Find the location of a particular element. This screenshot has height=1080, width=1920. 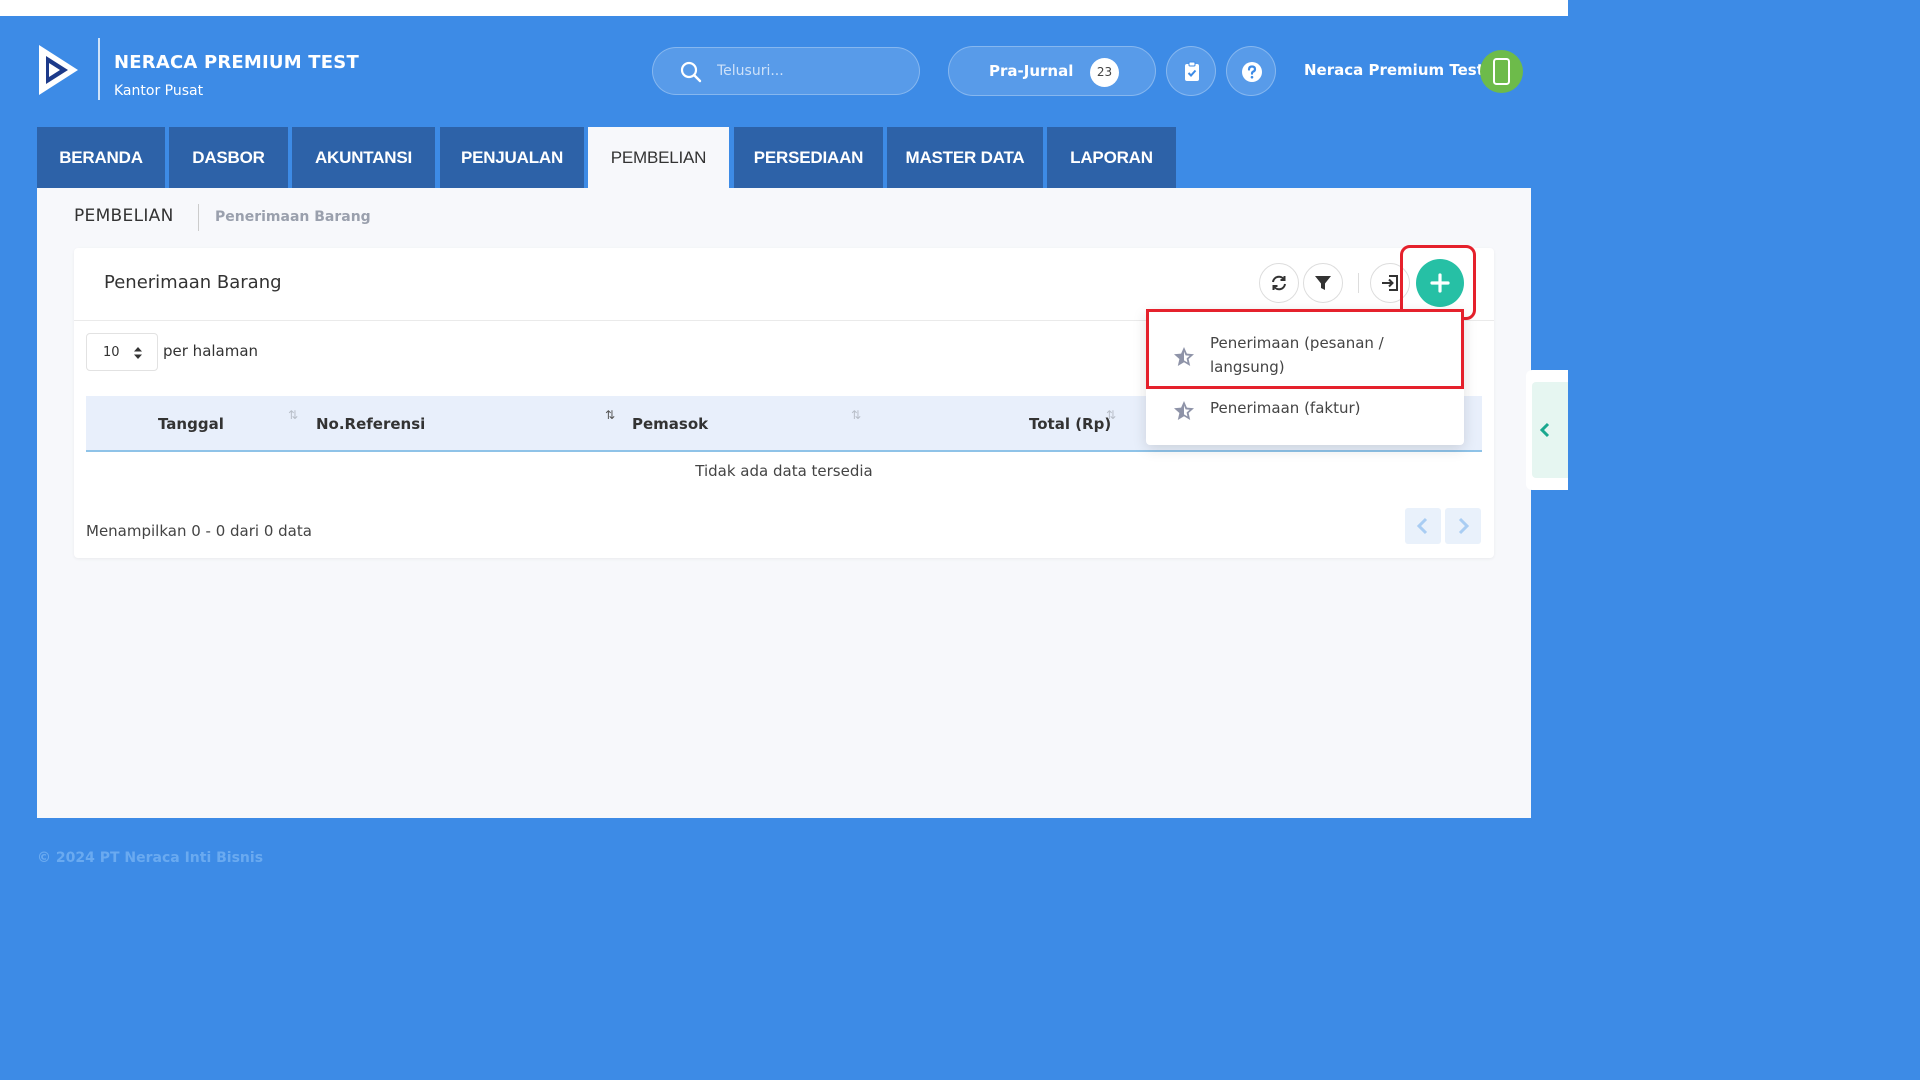

chevron-right-icon is located at coordinates (1464, 526).